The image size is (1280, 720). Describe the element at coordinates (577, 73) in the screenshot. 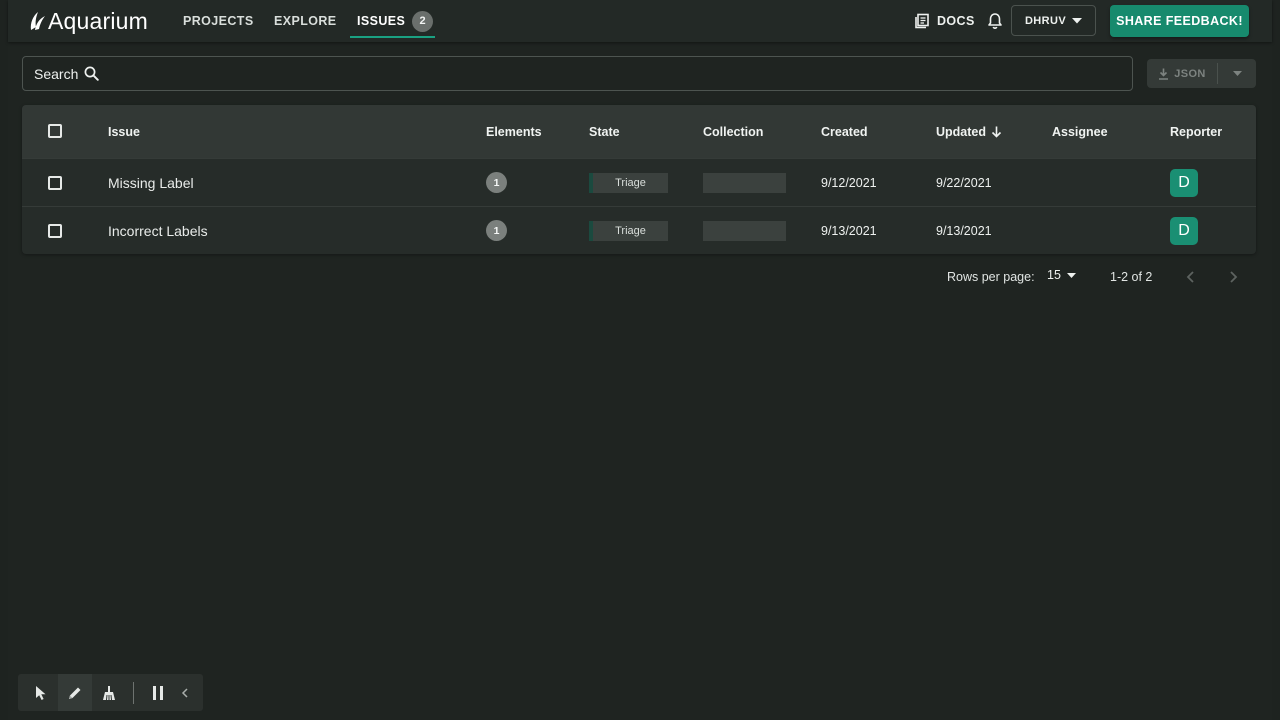

I see `search-input: Search` at that location.